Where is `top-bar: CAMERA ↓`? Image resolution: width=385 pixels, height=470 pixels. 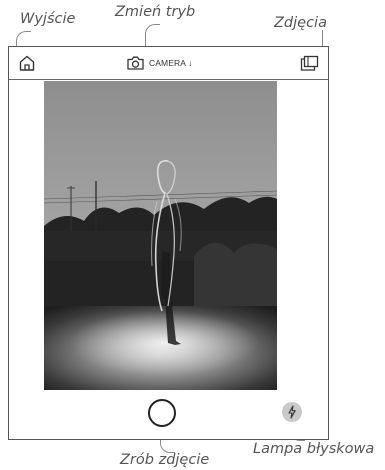 top-bar: CAMERA ↓ is located at coordinates (168, 63).